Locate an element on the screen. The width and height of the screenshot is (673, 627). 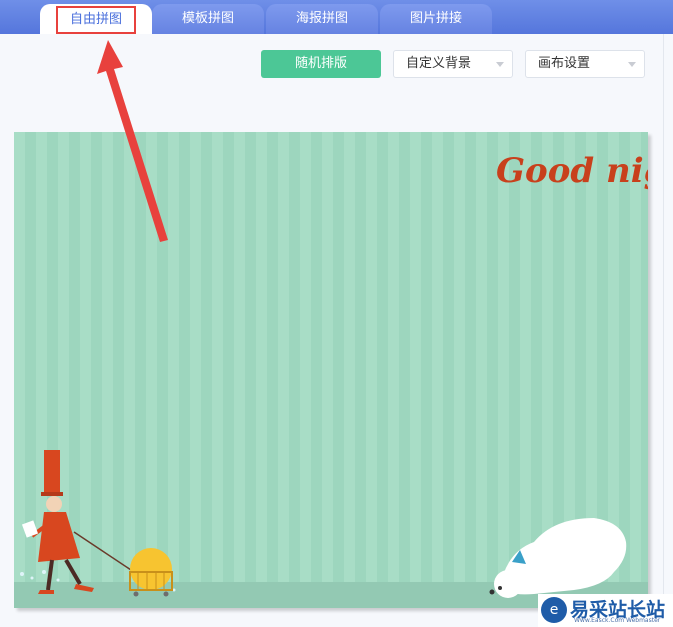
tab-image-stitch: 图片拼接 is located at coordinates (436, 19).